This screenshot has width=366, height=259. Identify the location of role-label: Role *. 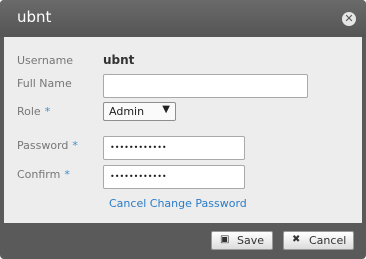
(34, 111).